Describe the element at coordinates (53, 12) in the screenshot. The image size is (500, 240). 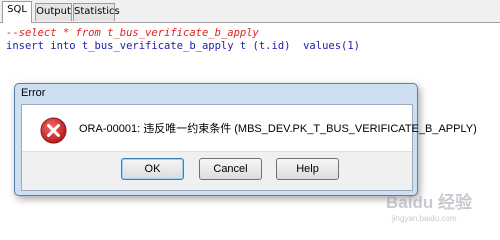
I see `tab-output: Output` at that location.